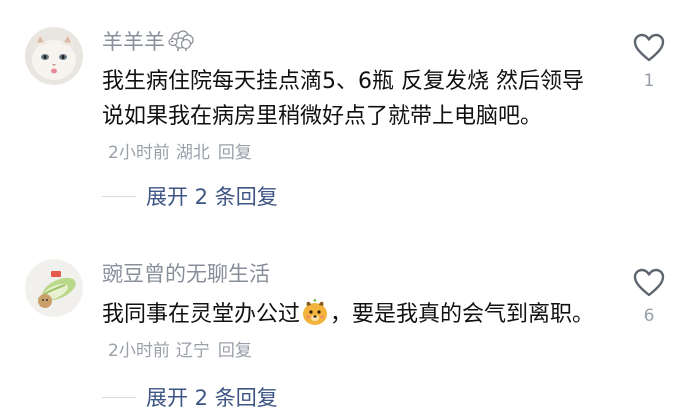 The image size is (690, 419). Describe the element at coordinates (649, 81) in the screenshot. I see `like-count: 1` at that location.